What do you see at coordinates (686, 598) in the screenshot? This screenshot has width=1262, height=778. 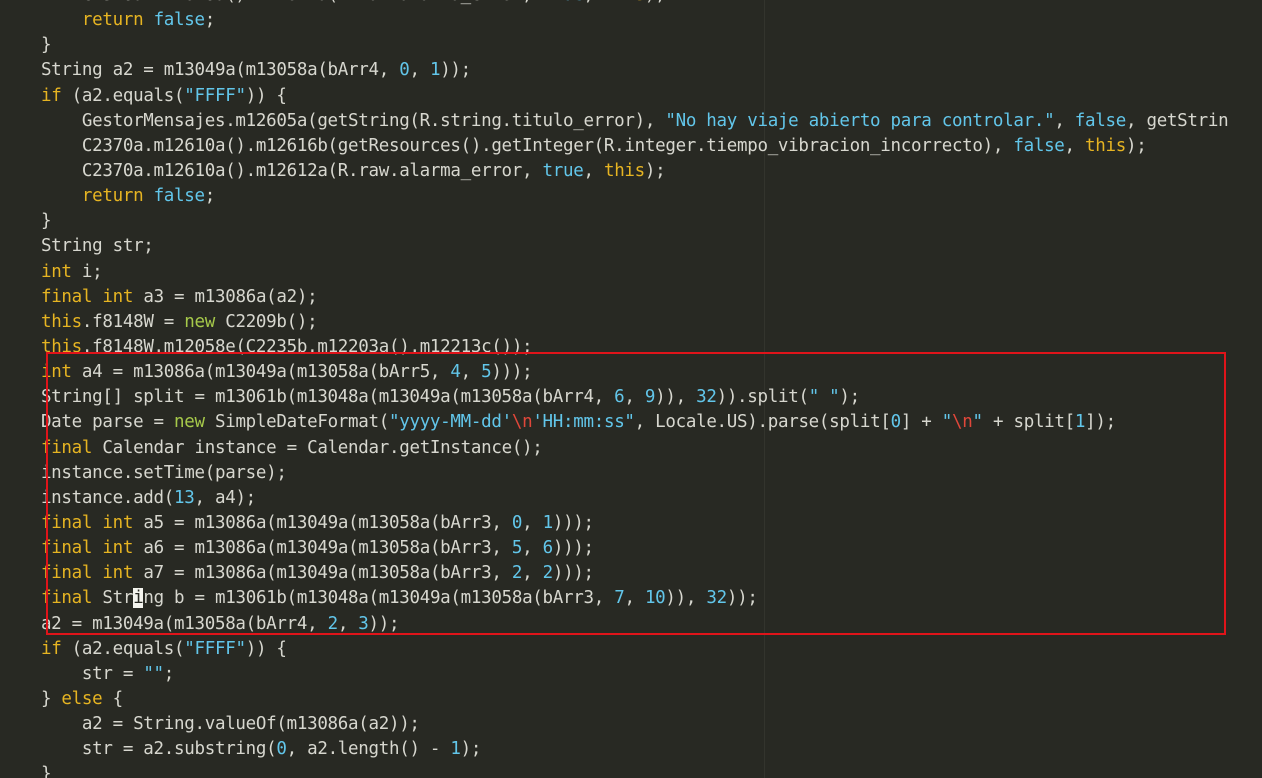 I see `code-token: )),` at bounding box center [686, 598].